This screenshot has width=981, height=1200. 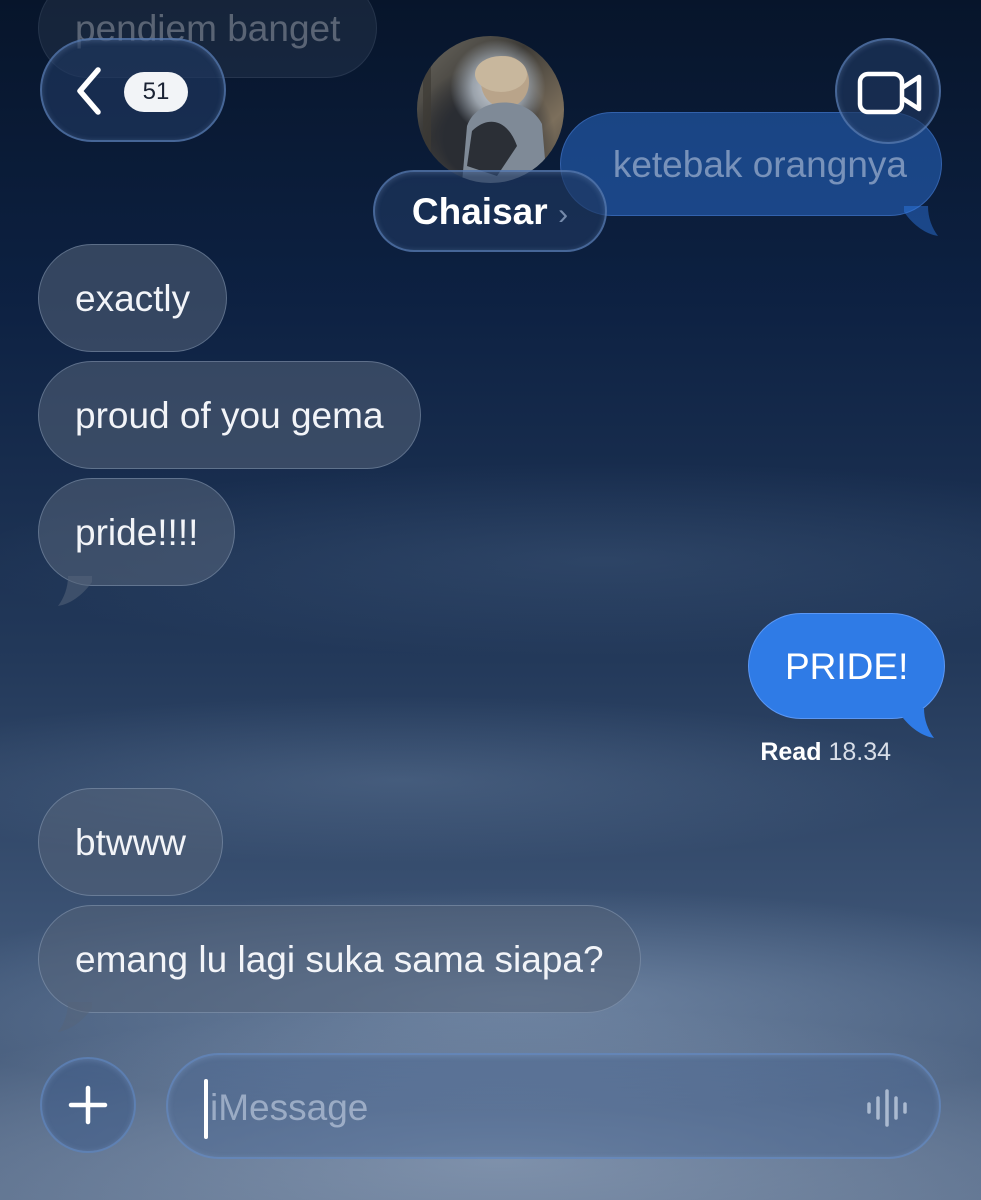 What do you see at coordinates (89, 91) in the screenshot?
I see `chevron-left-icon` at bounding box center [89, 91].